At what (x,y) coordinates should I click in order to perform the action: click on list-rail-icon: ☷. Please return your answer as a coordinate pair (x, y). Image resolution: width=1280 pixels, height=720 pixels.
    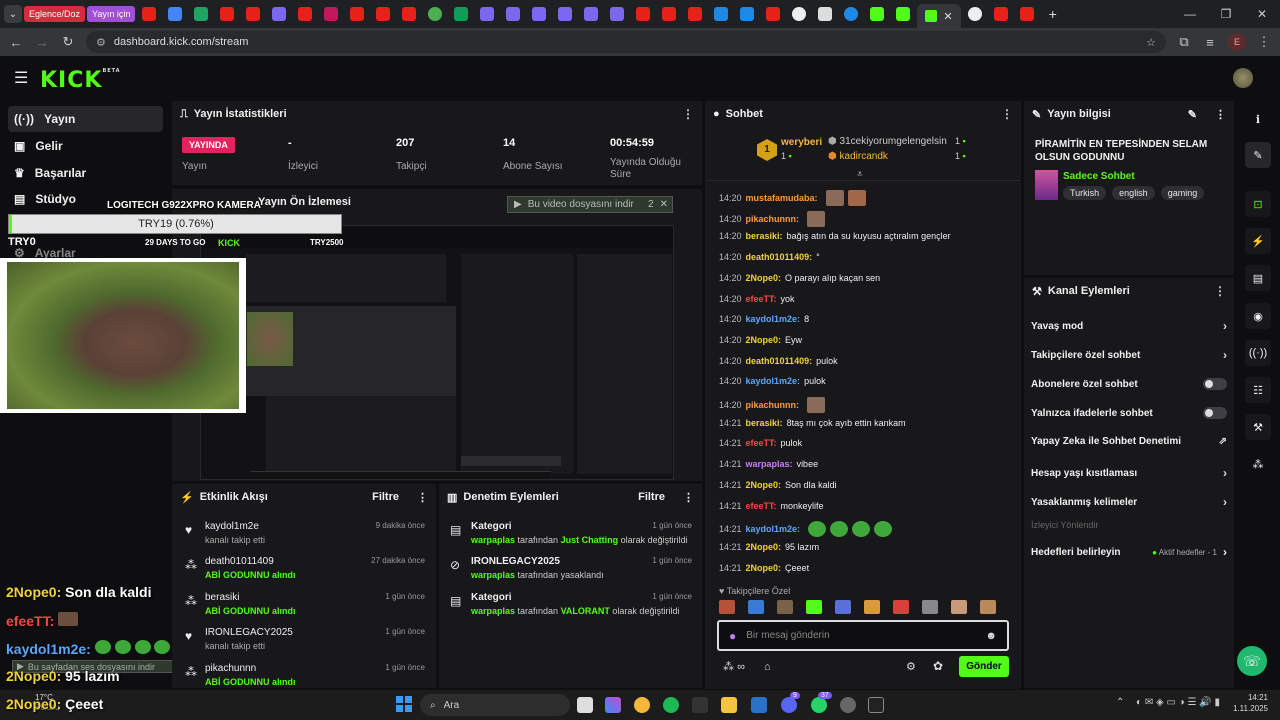
    Looking at the image, I should click on (1258, 390).